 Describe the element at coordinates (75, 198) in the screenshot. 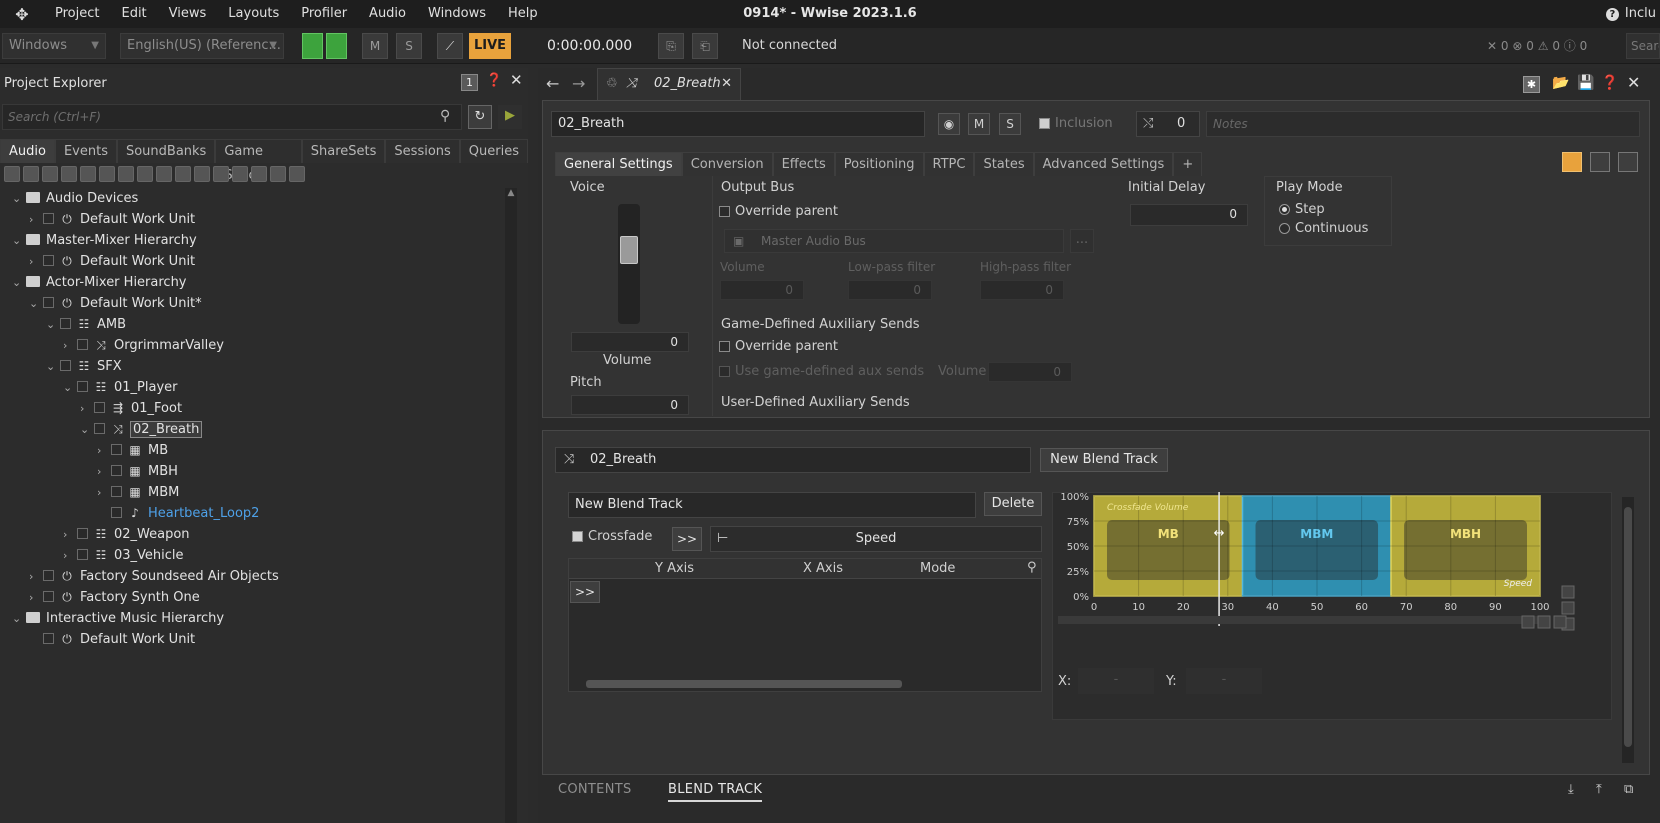

I see `tree-item: ⌄ Audio Devices` at that location.